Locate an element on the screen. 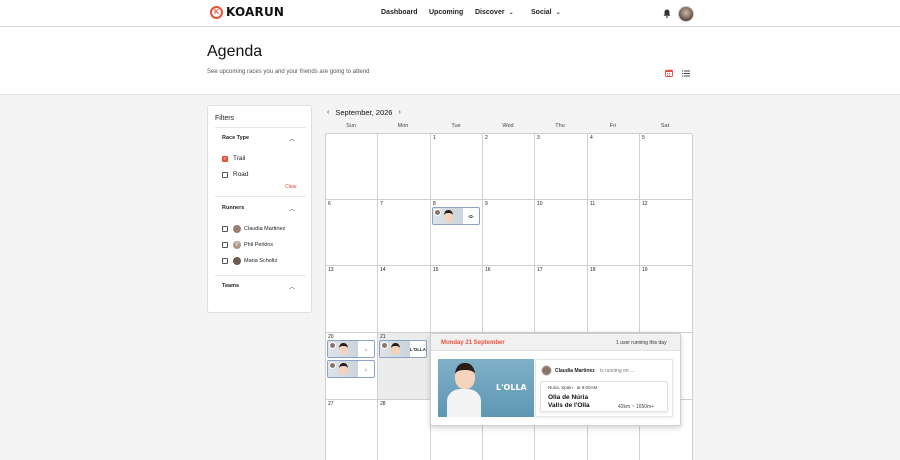 The width and height of the screenshot is (900, 460). calendar-day-cell: 6 is located at coordinates (352, 233).